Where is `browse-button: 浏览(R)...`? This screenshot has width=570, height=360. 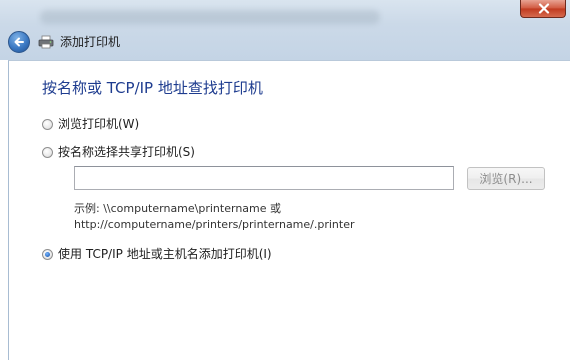 browse-button: 浏览(R)... is located at coordinates (506, 178).